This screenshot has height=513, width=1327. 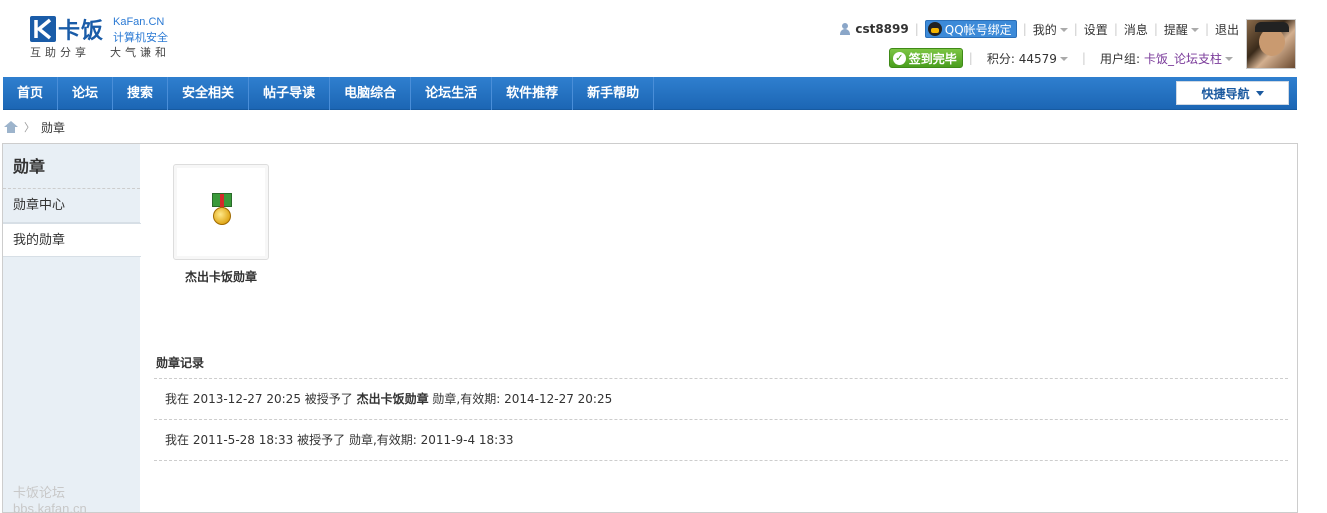 What do you see at coordinates (845, 29) in the screenshot?
I see `user-icon` at bounding box center [845, 29].